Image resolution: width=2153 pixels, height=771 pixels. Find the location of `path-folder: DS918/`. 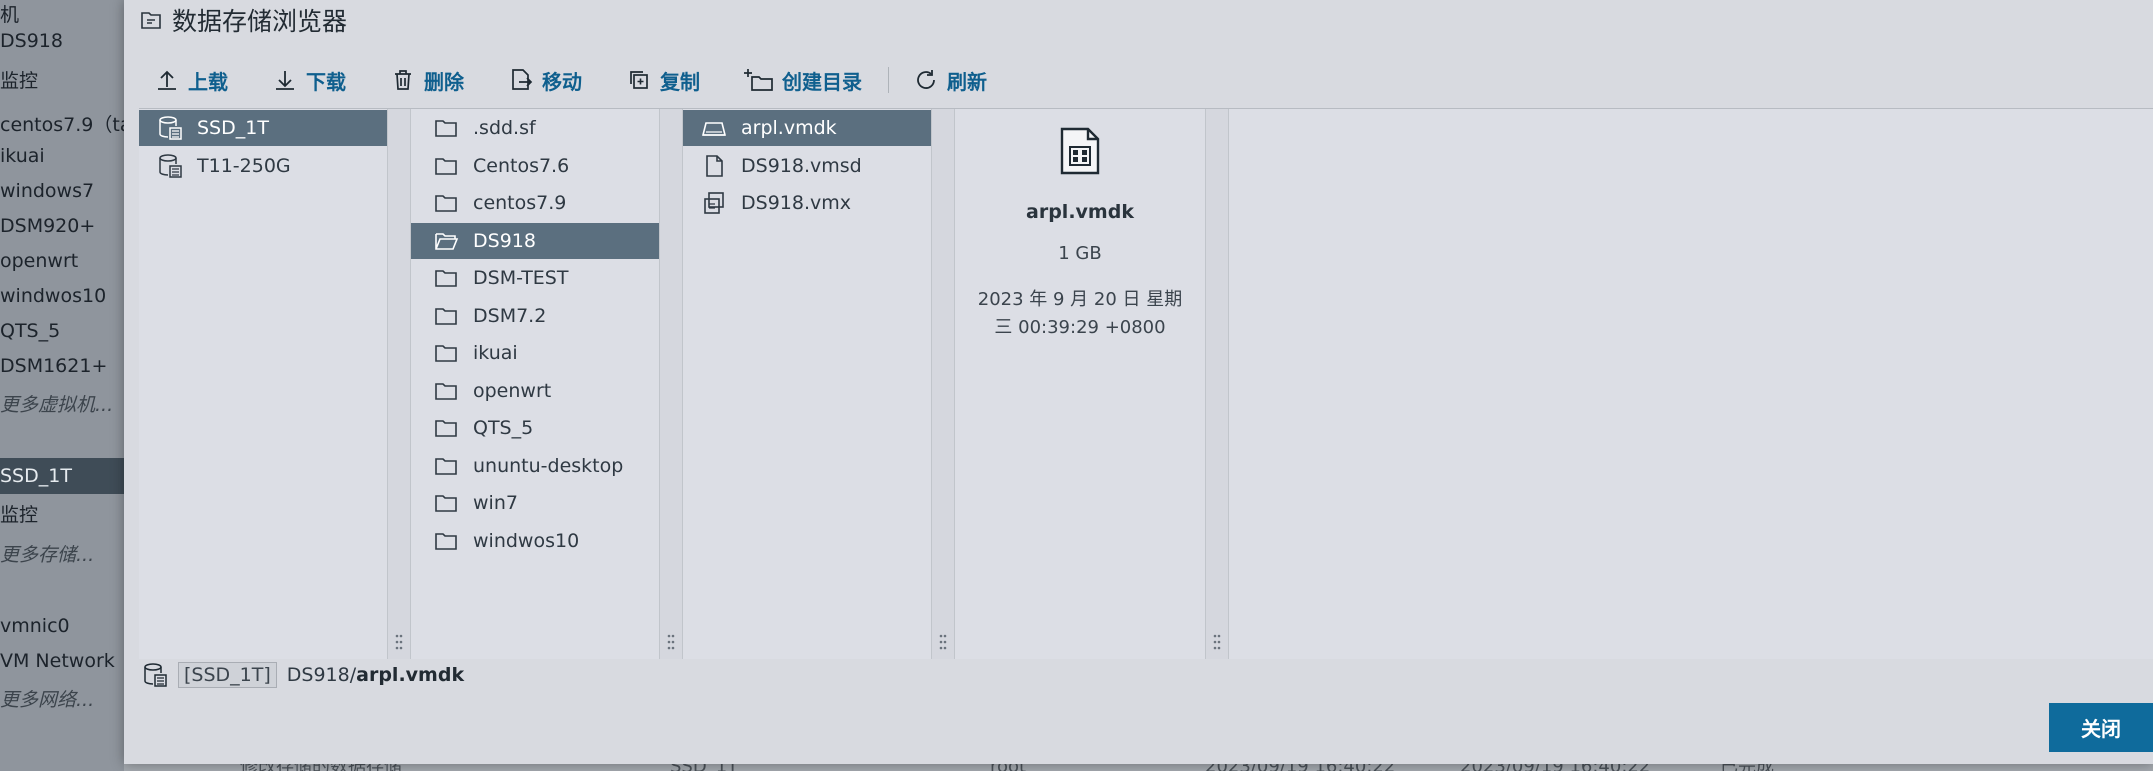

path-folder: DS918/ is located at coordinates (321, 675).